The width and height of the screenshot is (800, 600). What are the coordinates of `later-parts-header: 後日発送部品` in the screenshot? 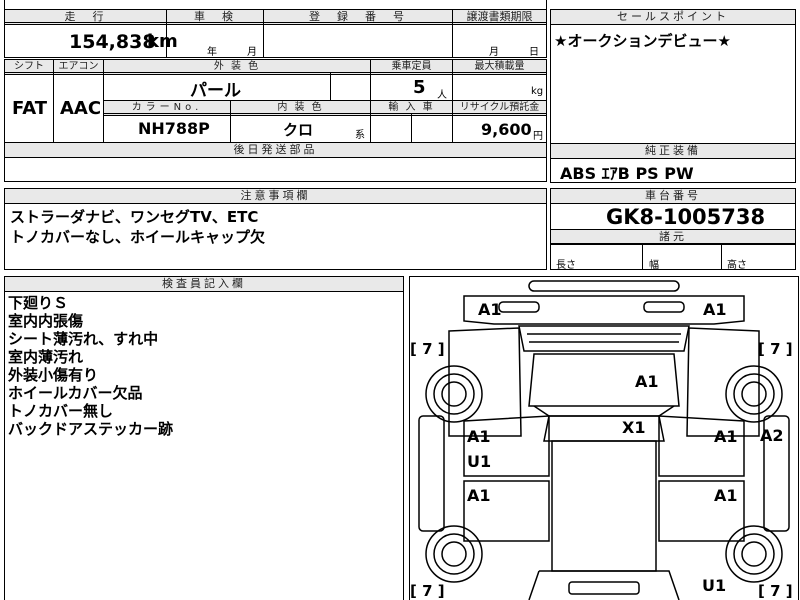 It's located at (275, 150).